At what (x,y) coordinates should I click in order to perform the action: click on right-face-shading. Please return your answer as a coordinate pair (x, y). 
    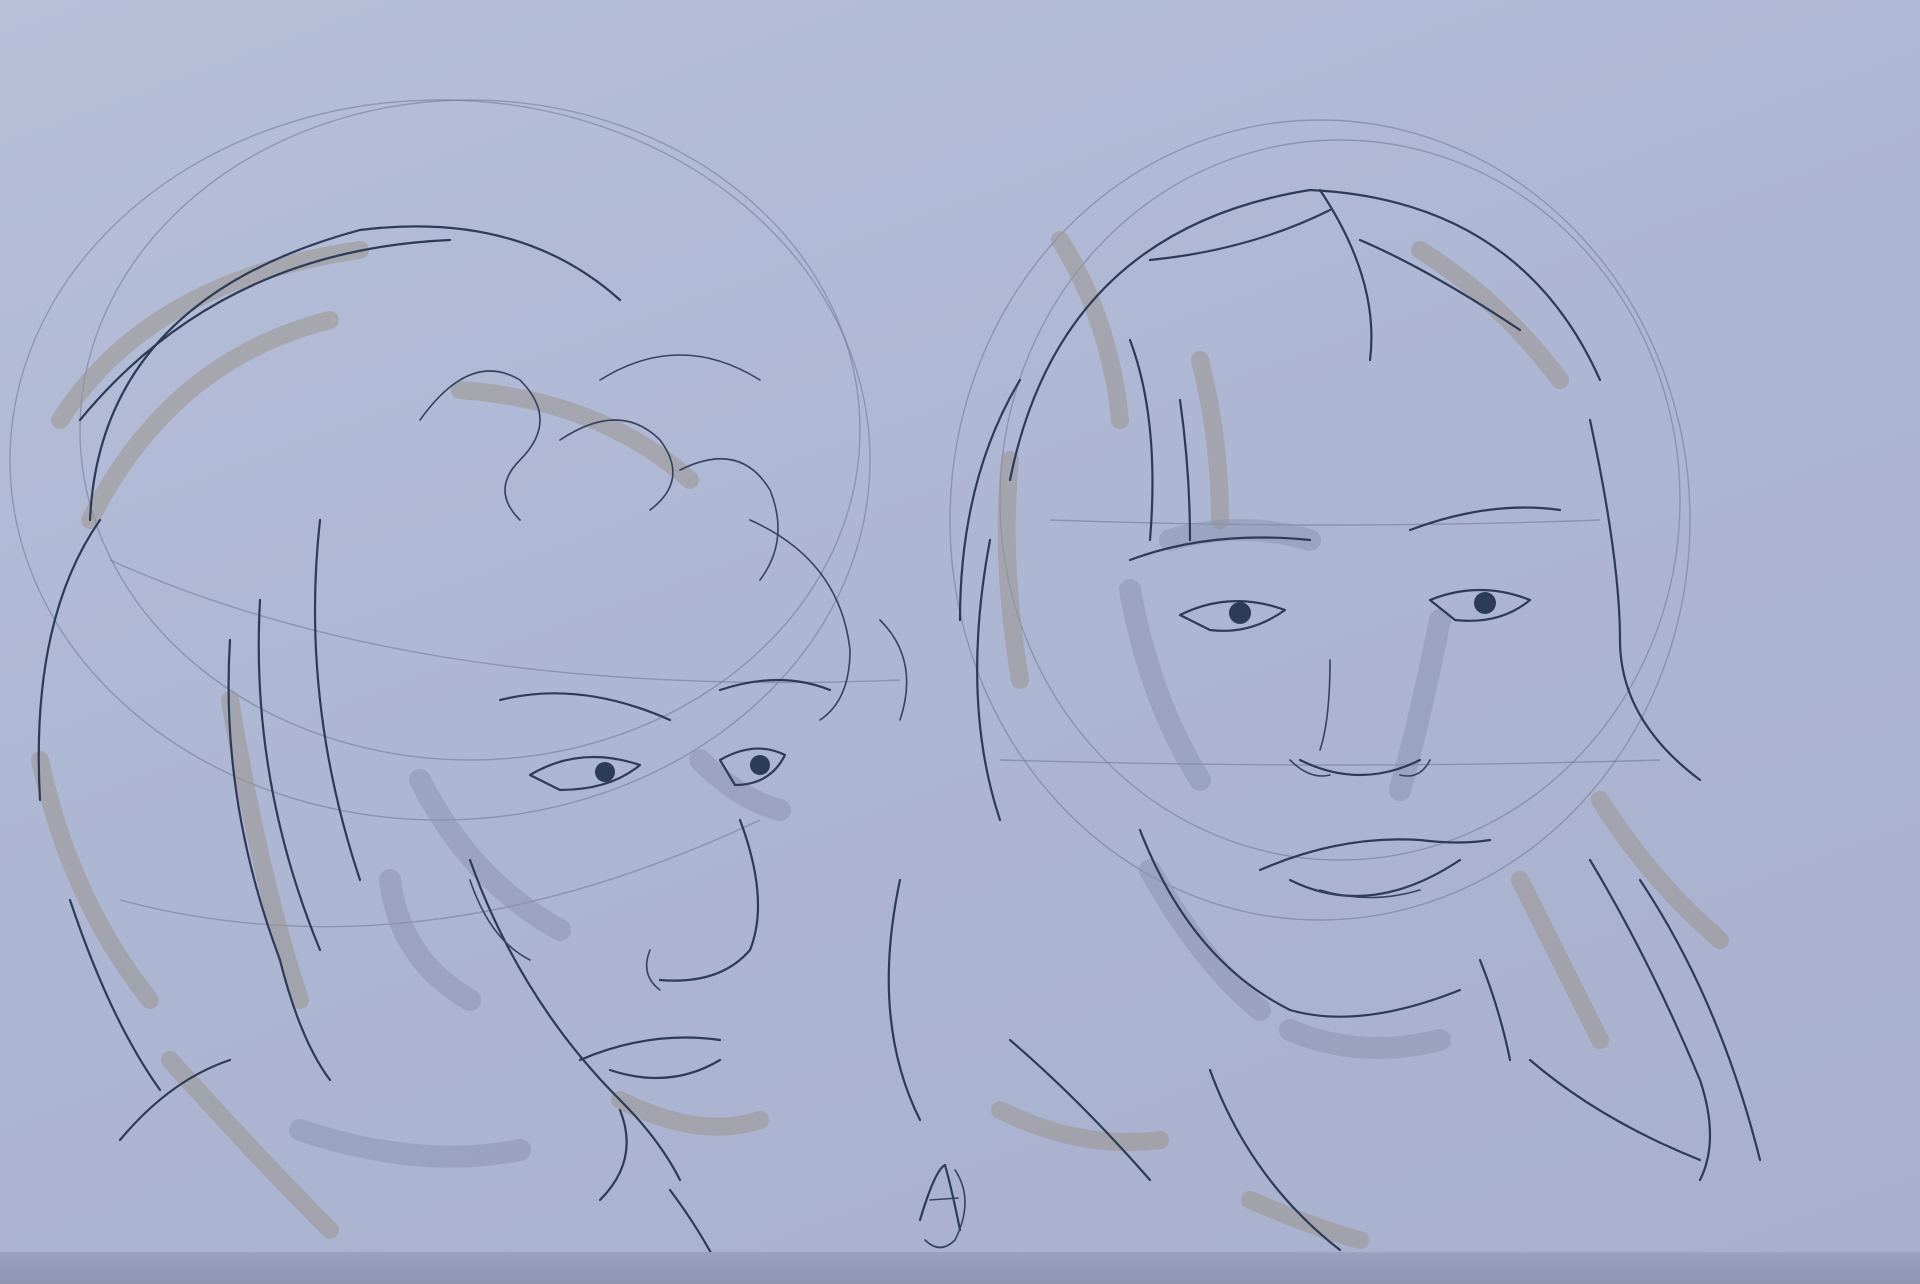
    Looking at the image, I should click on (1285, 789).